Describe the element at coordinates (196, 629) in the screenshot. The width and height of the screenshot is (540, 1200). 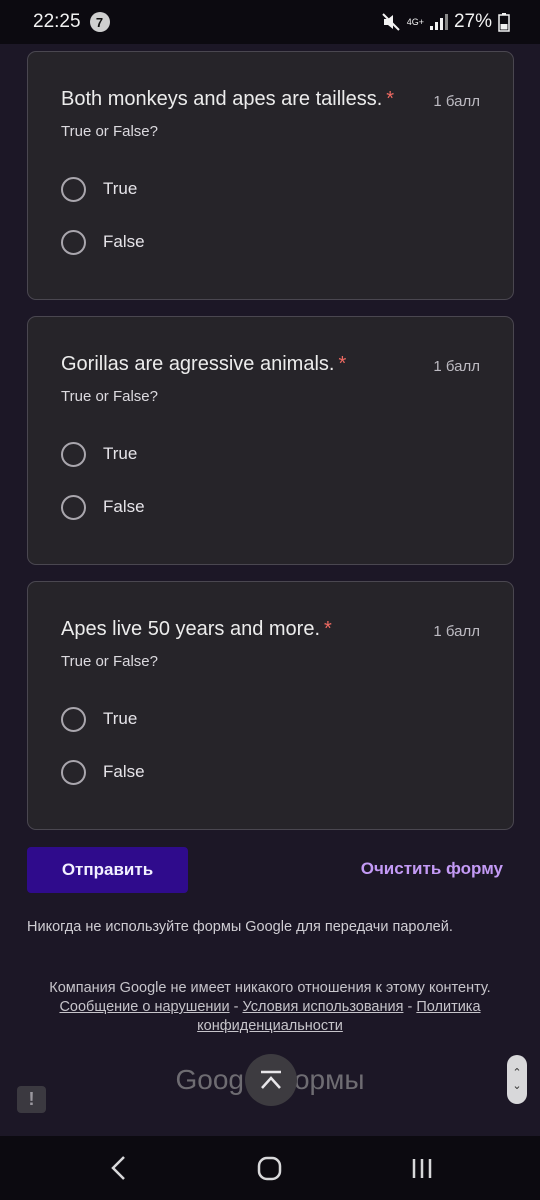
I see `question-title: Apes live 50 years and more. *` at that location.